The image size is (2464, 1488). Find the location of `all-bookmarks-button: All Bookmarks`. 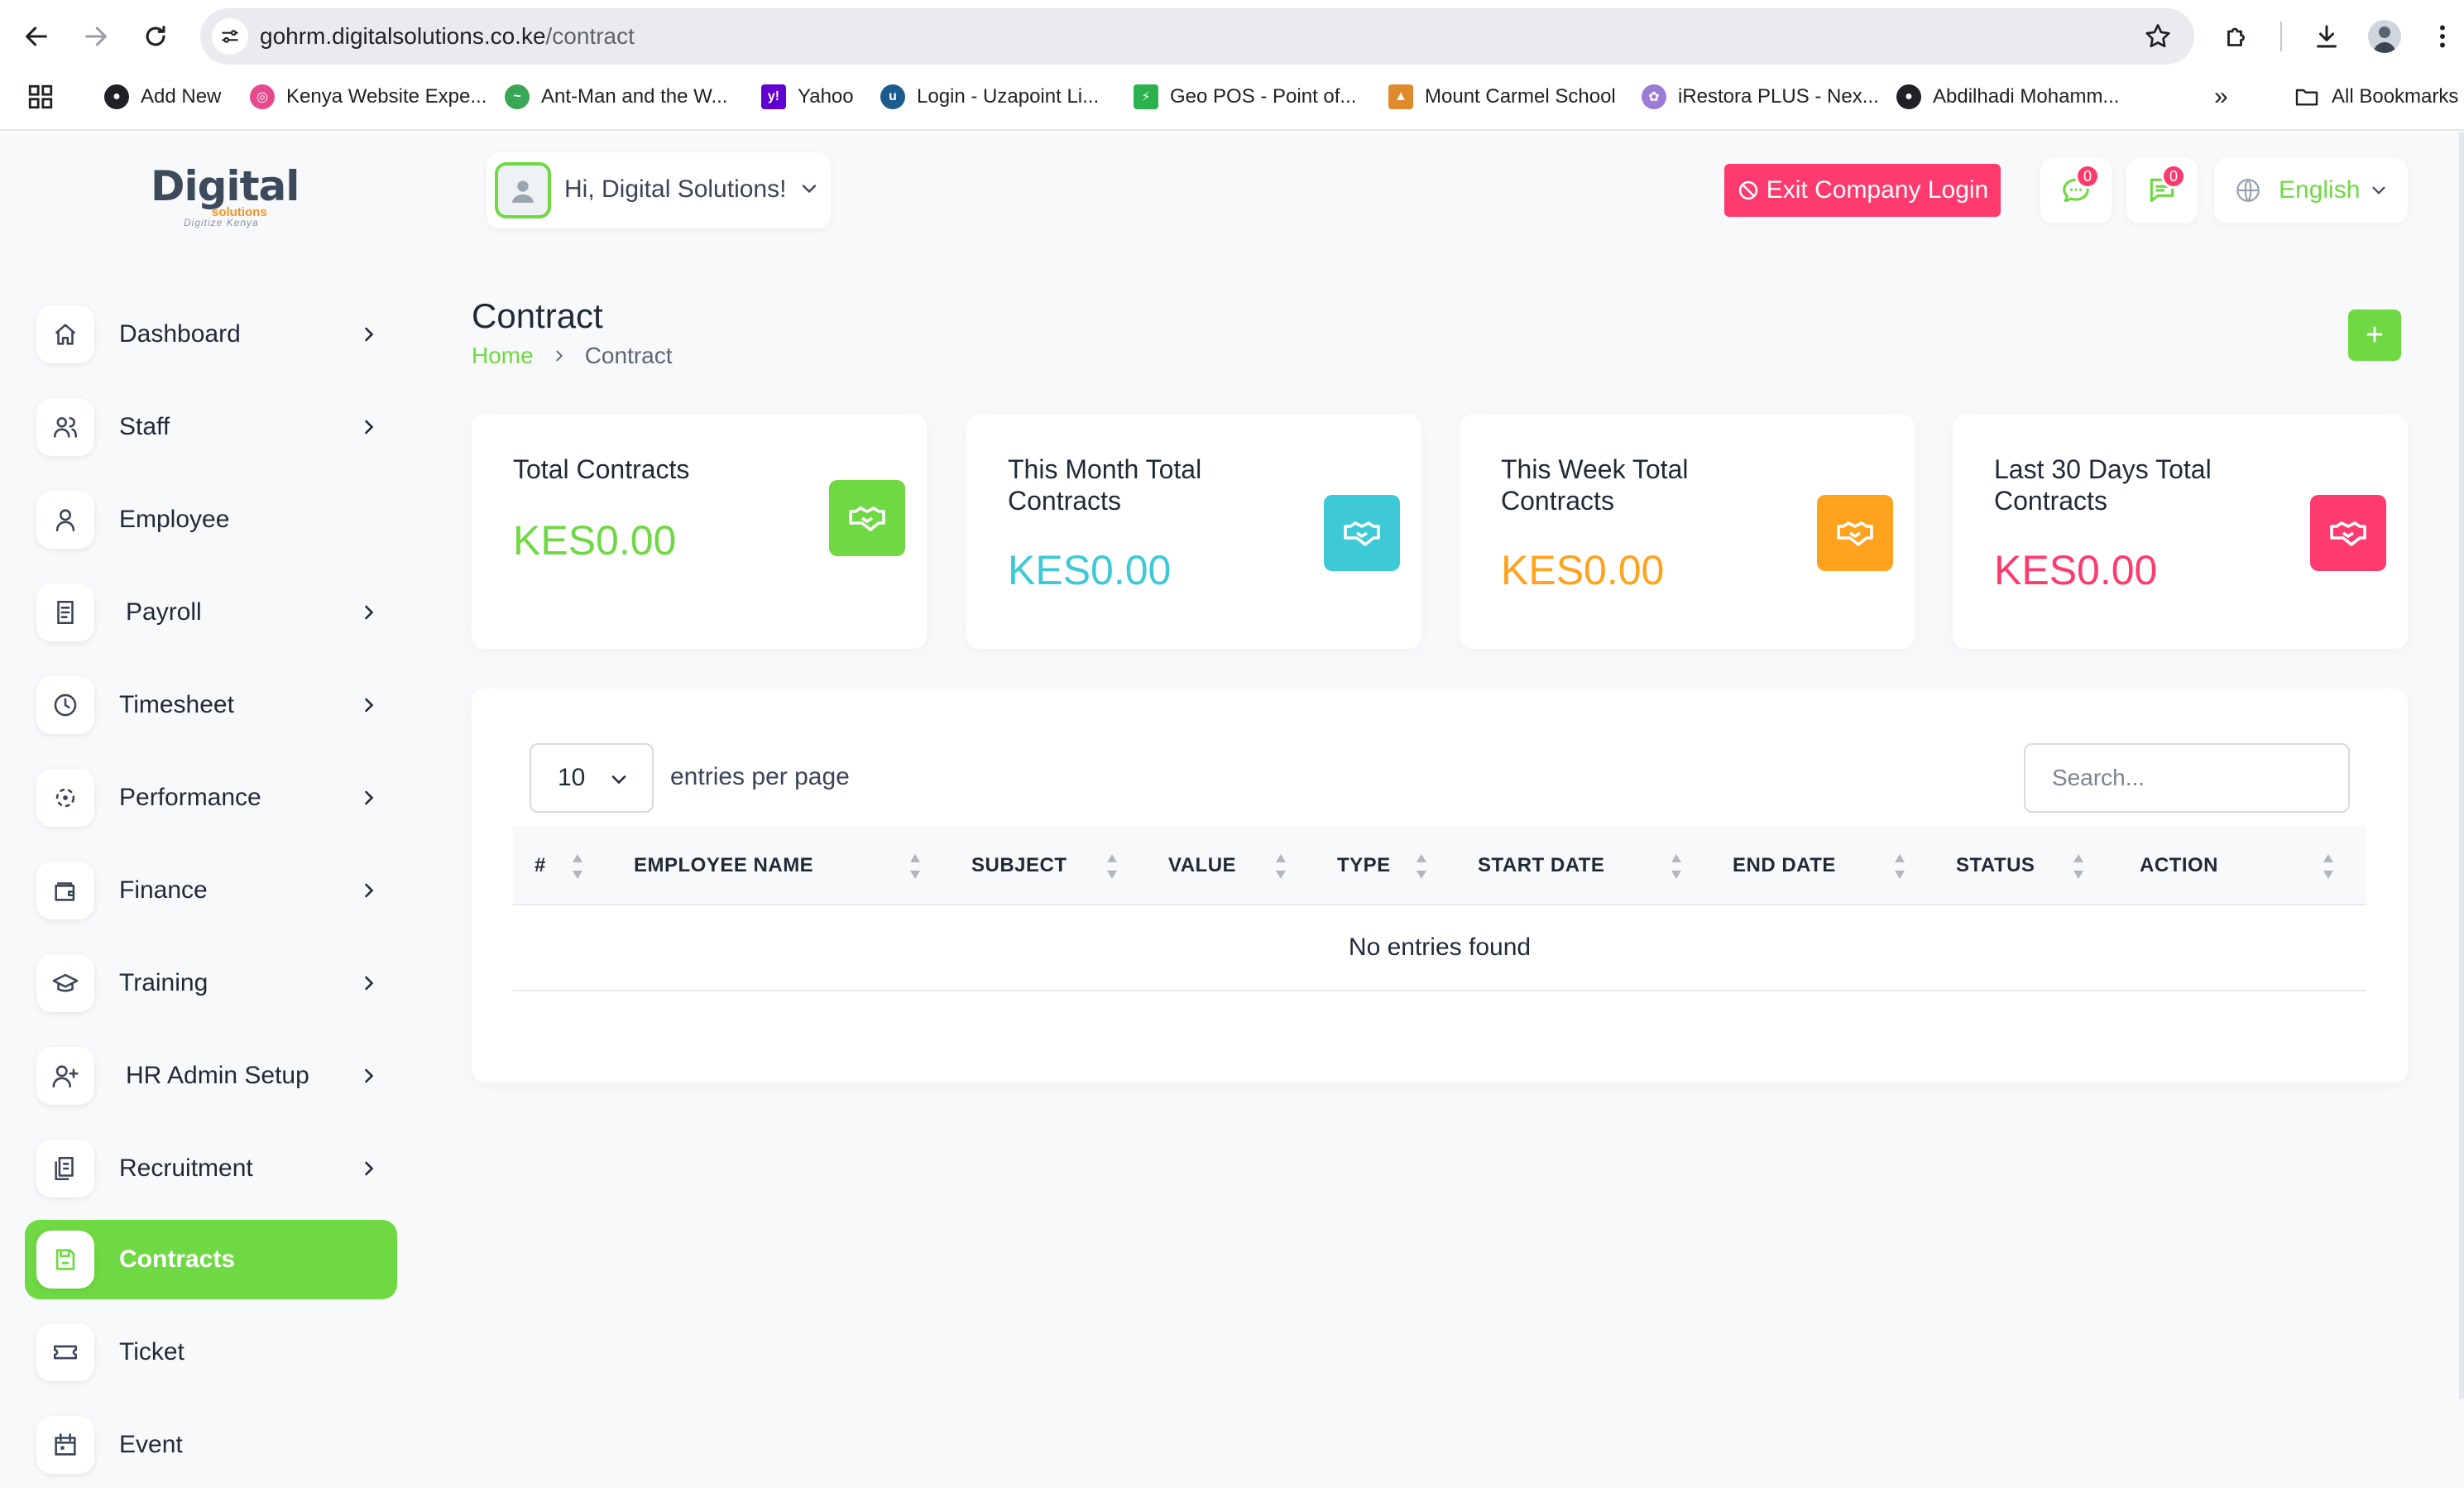

all-bookmarks-button: All Bookmarks is located at coordinates (2376, 97).